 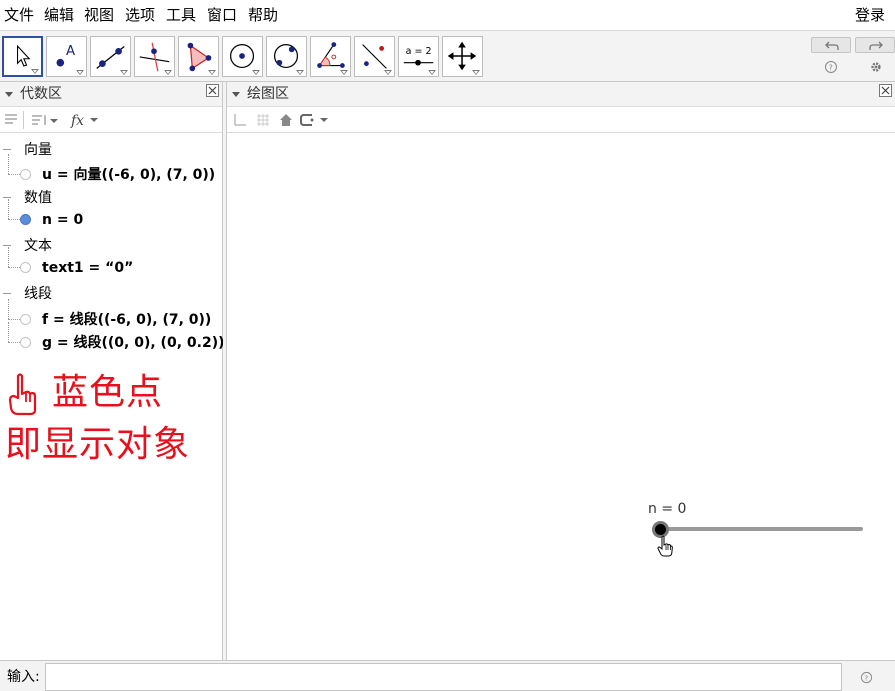 What do you see at coordinates (59, 15) in the screenshot?
I see `menu-edit: 编辑` at bounding box center [59, 15].